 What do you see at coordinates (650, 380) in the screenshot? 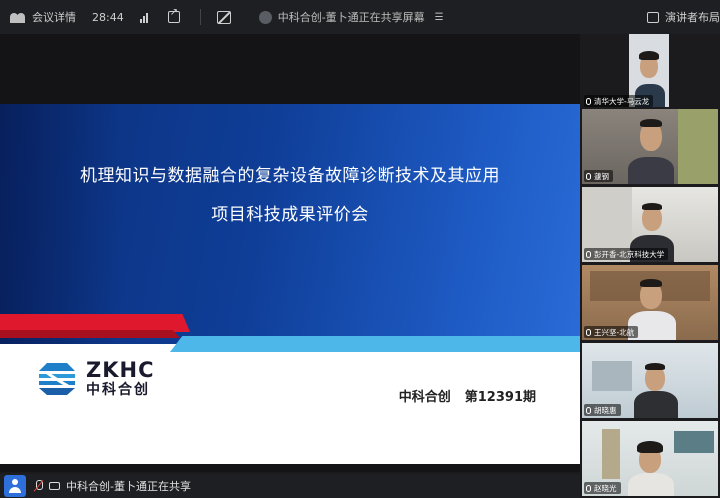
I see `participant-video-tile: 胡晓惠` at bounding box center [650, 380].